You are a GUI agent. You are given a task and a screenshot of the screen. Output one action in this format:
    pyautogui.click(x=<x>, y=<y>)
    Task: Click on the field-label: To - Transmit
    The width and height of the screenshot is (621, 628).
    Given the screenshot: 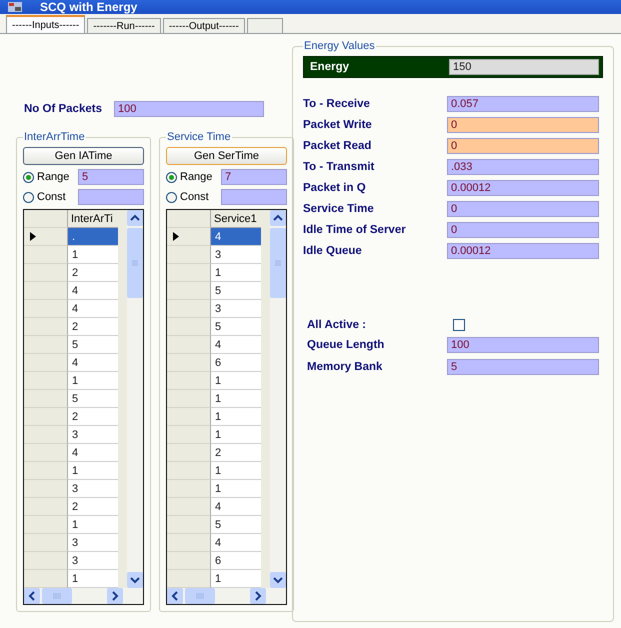 What is the action you would take?
    pyautogui.click(x=338, y=167)
    